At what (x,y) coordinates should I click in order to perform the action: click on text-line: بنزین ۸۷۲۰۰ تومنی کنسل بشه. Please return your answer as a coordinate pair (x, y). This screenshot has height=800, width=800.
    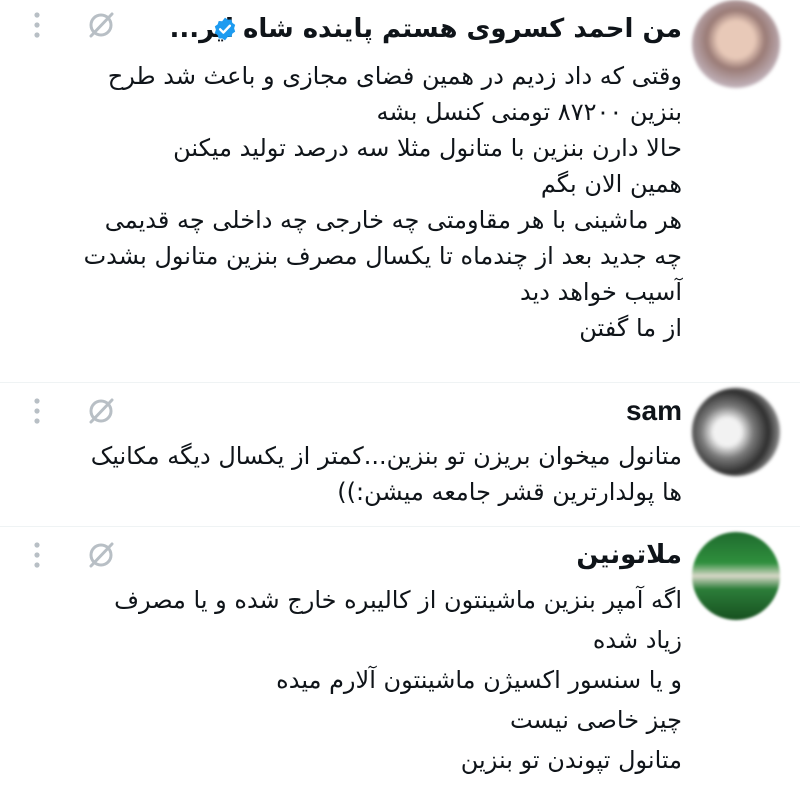
    Looking at the image, I should click on (529, 112).